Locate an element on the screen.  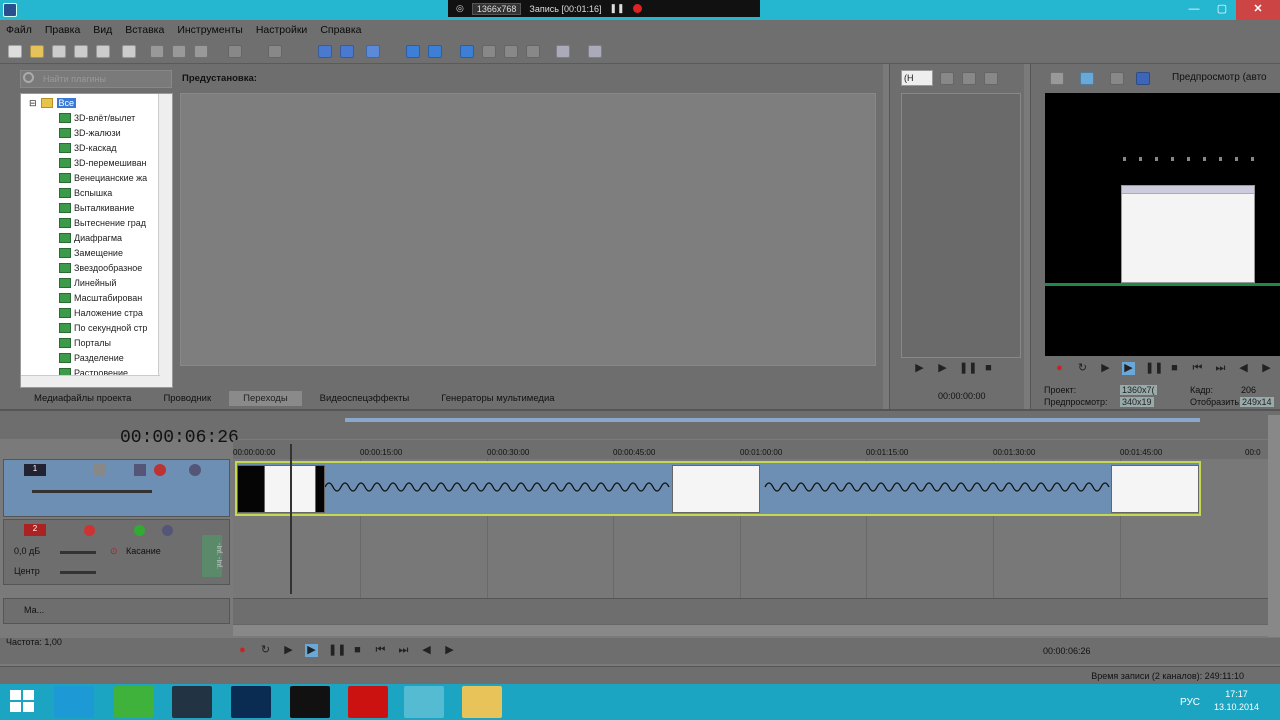
selection-tool-icon is located at coordinates (373, 51).